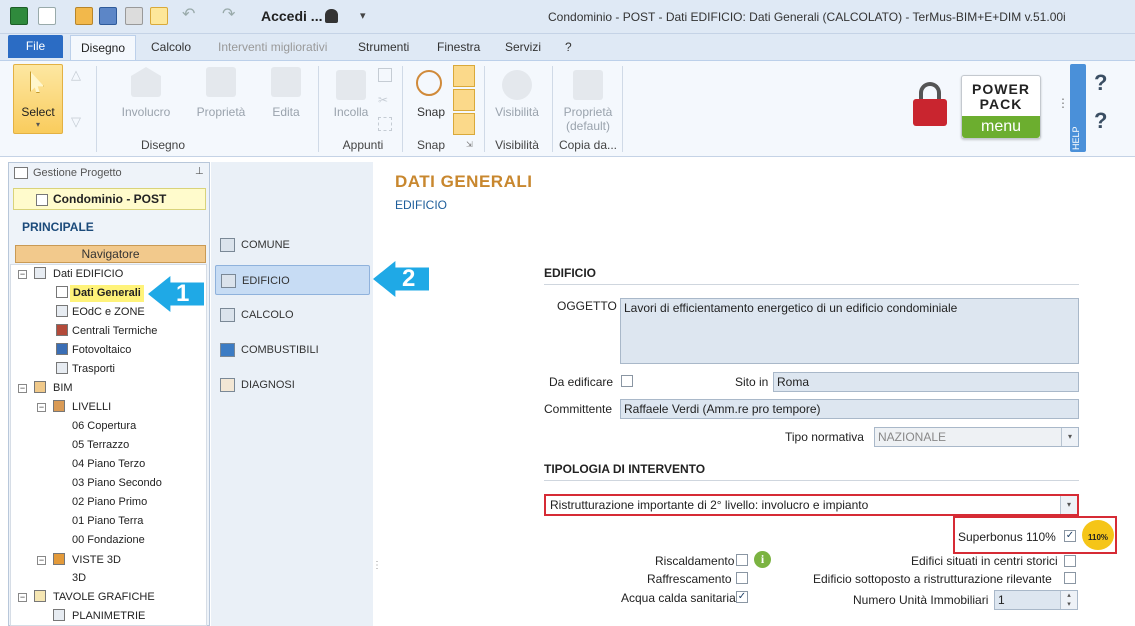  I want to click on tree-item-level: 01 Piano Terra, so click(107, 521).